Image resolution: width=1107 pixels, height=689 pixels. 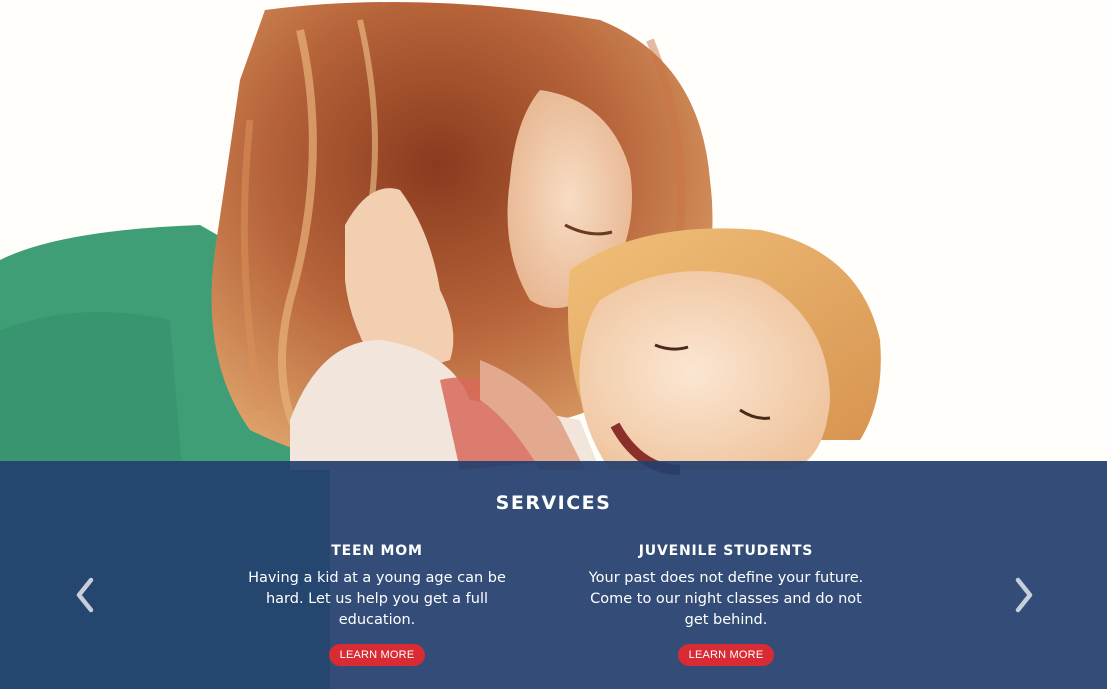 What do you see at coordinates (553, 503) in the screenshot?
I see `services-title: SERVICES` at bounding box center [553, 503].